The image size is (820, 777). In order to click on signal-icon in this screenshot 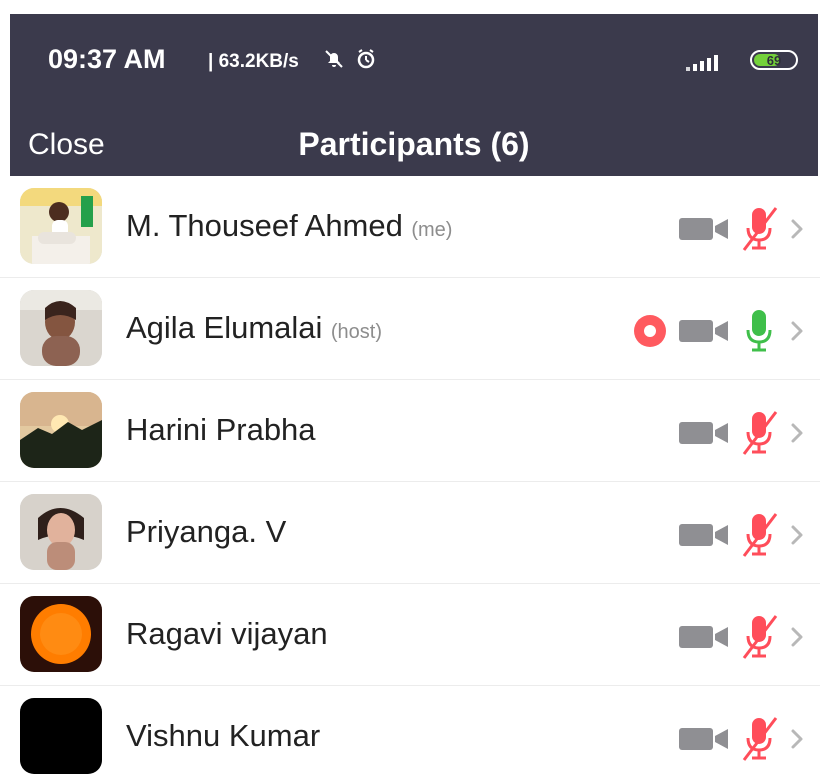, I will do `click(710, 62)`.